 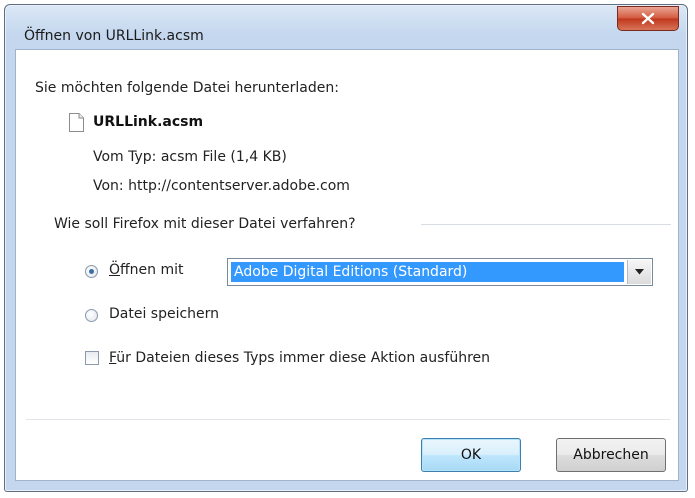 I want to click on always-do-this-checkbox, so click(x=92, y=358).